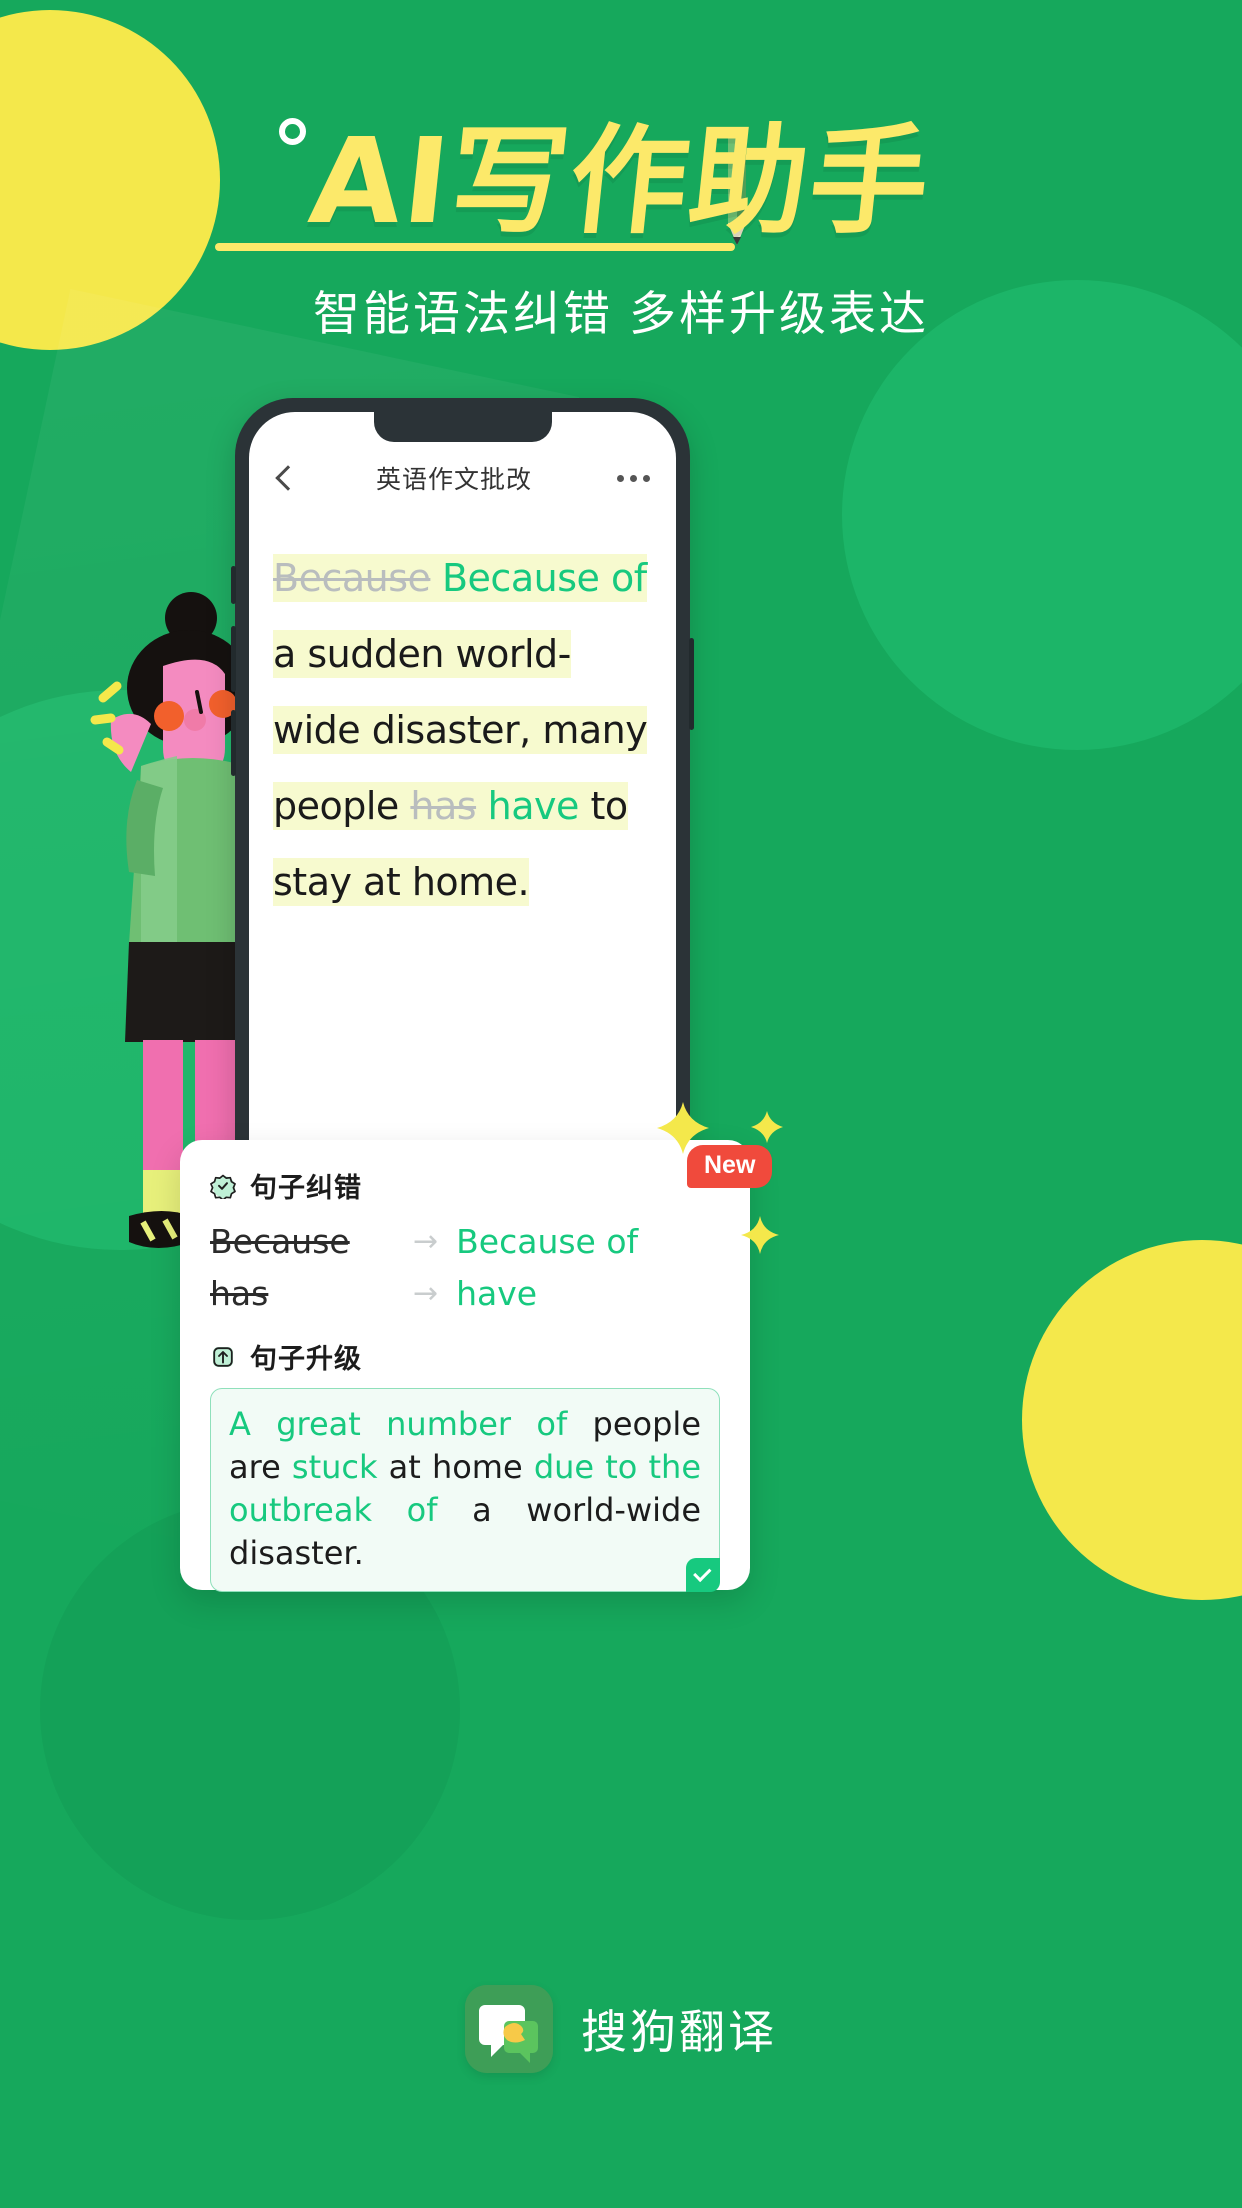 The image size is (1242, 2208). I want to click on new-badge: New, so click(730, 1166).